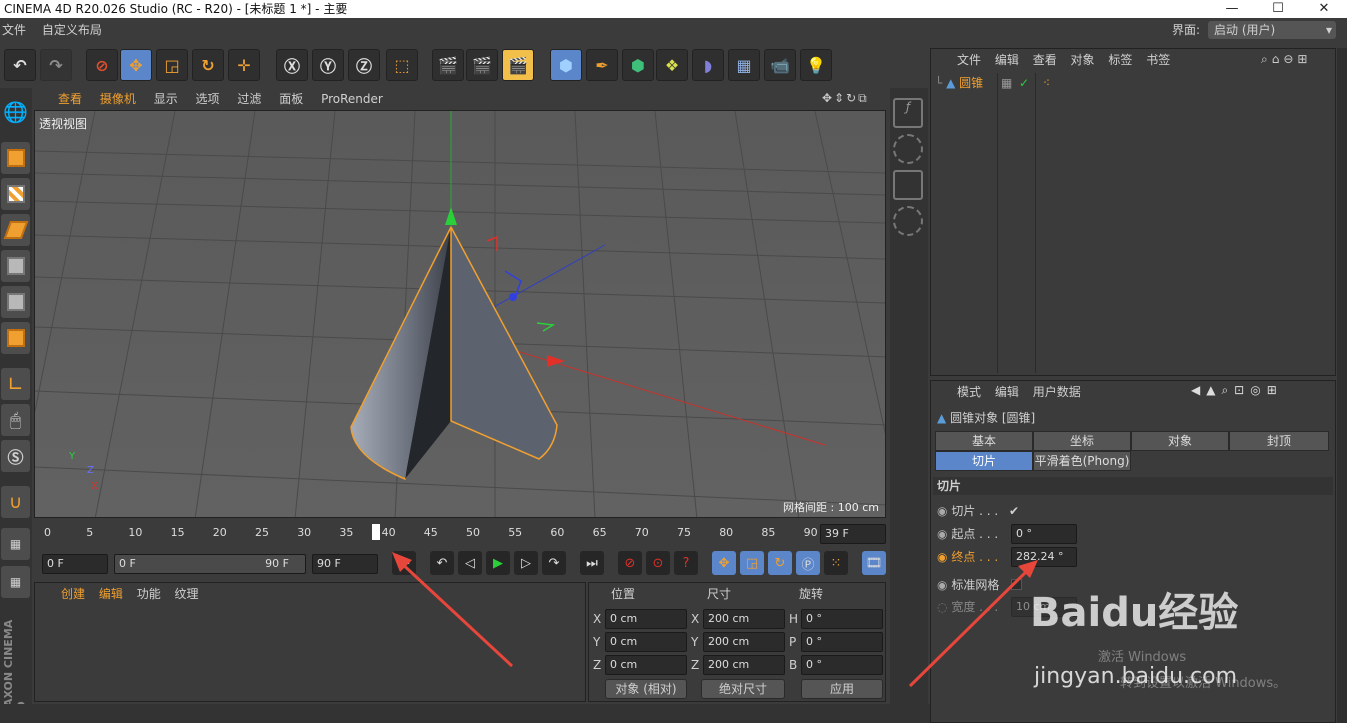  I want to click on watermark-brand: Baidu经验, so click(1134, 613).